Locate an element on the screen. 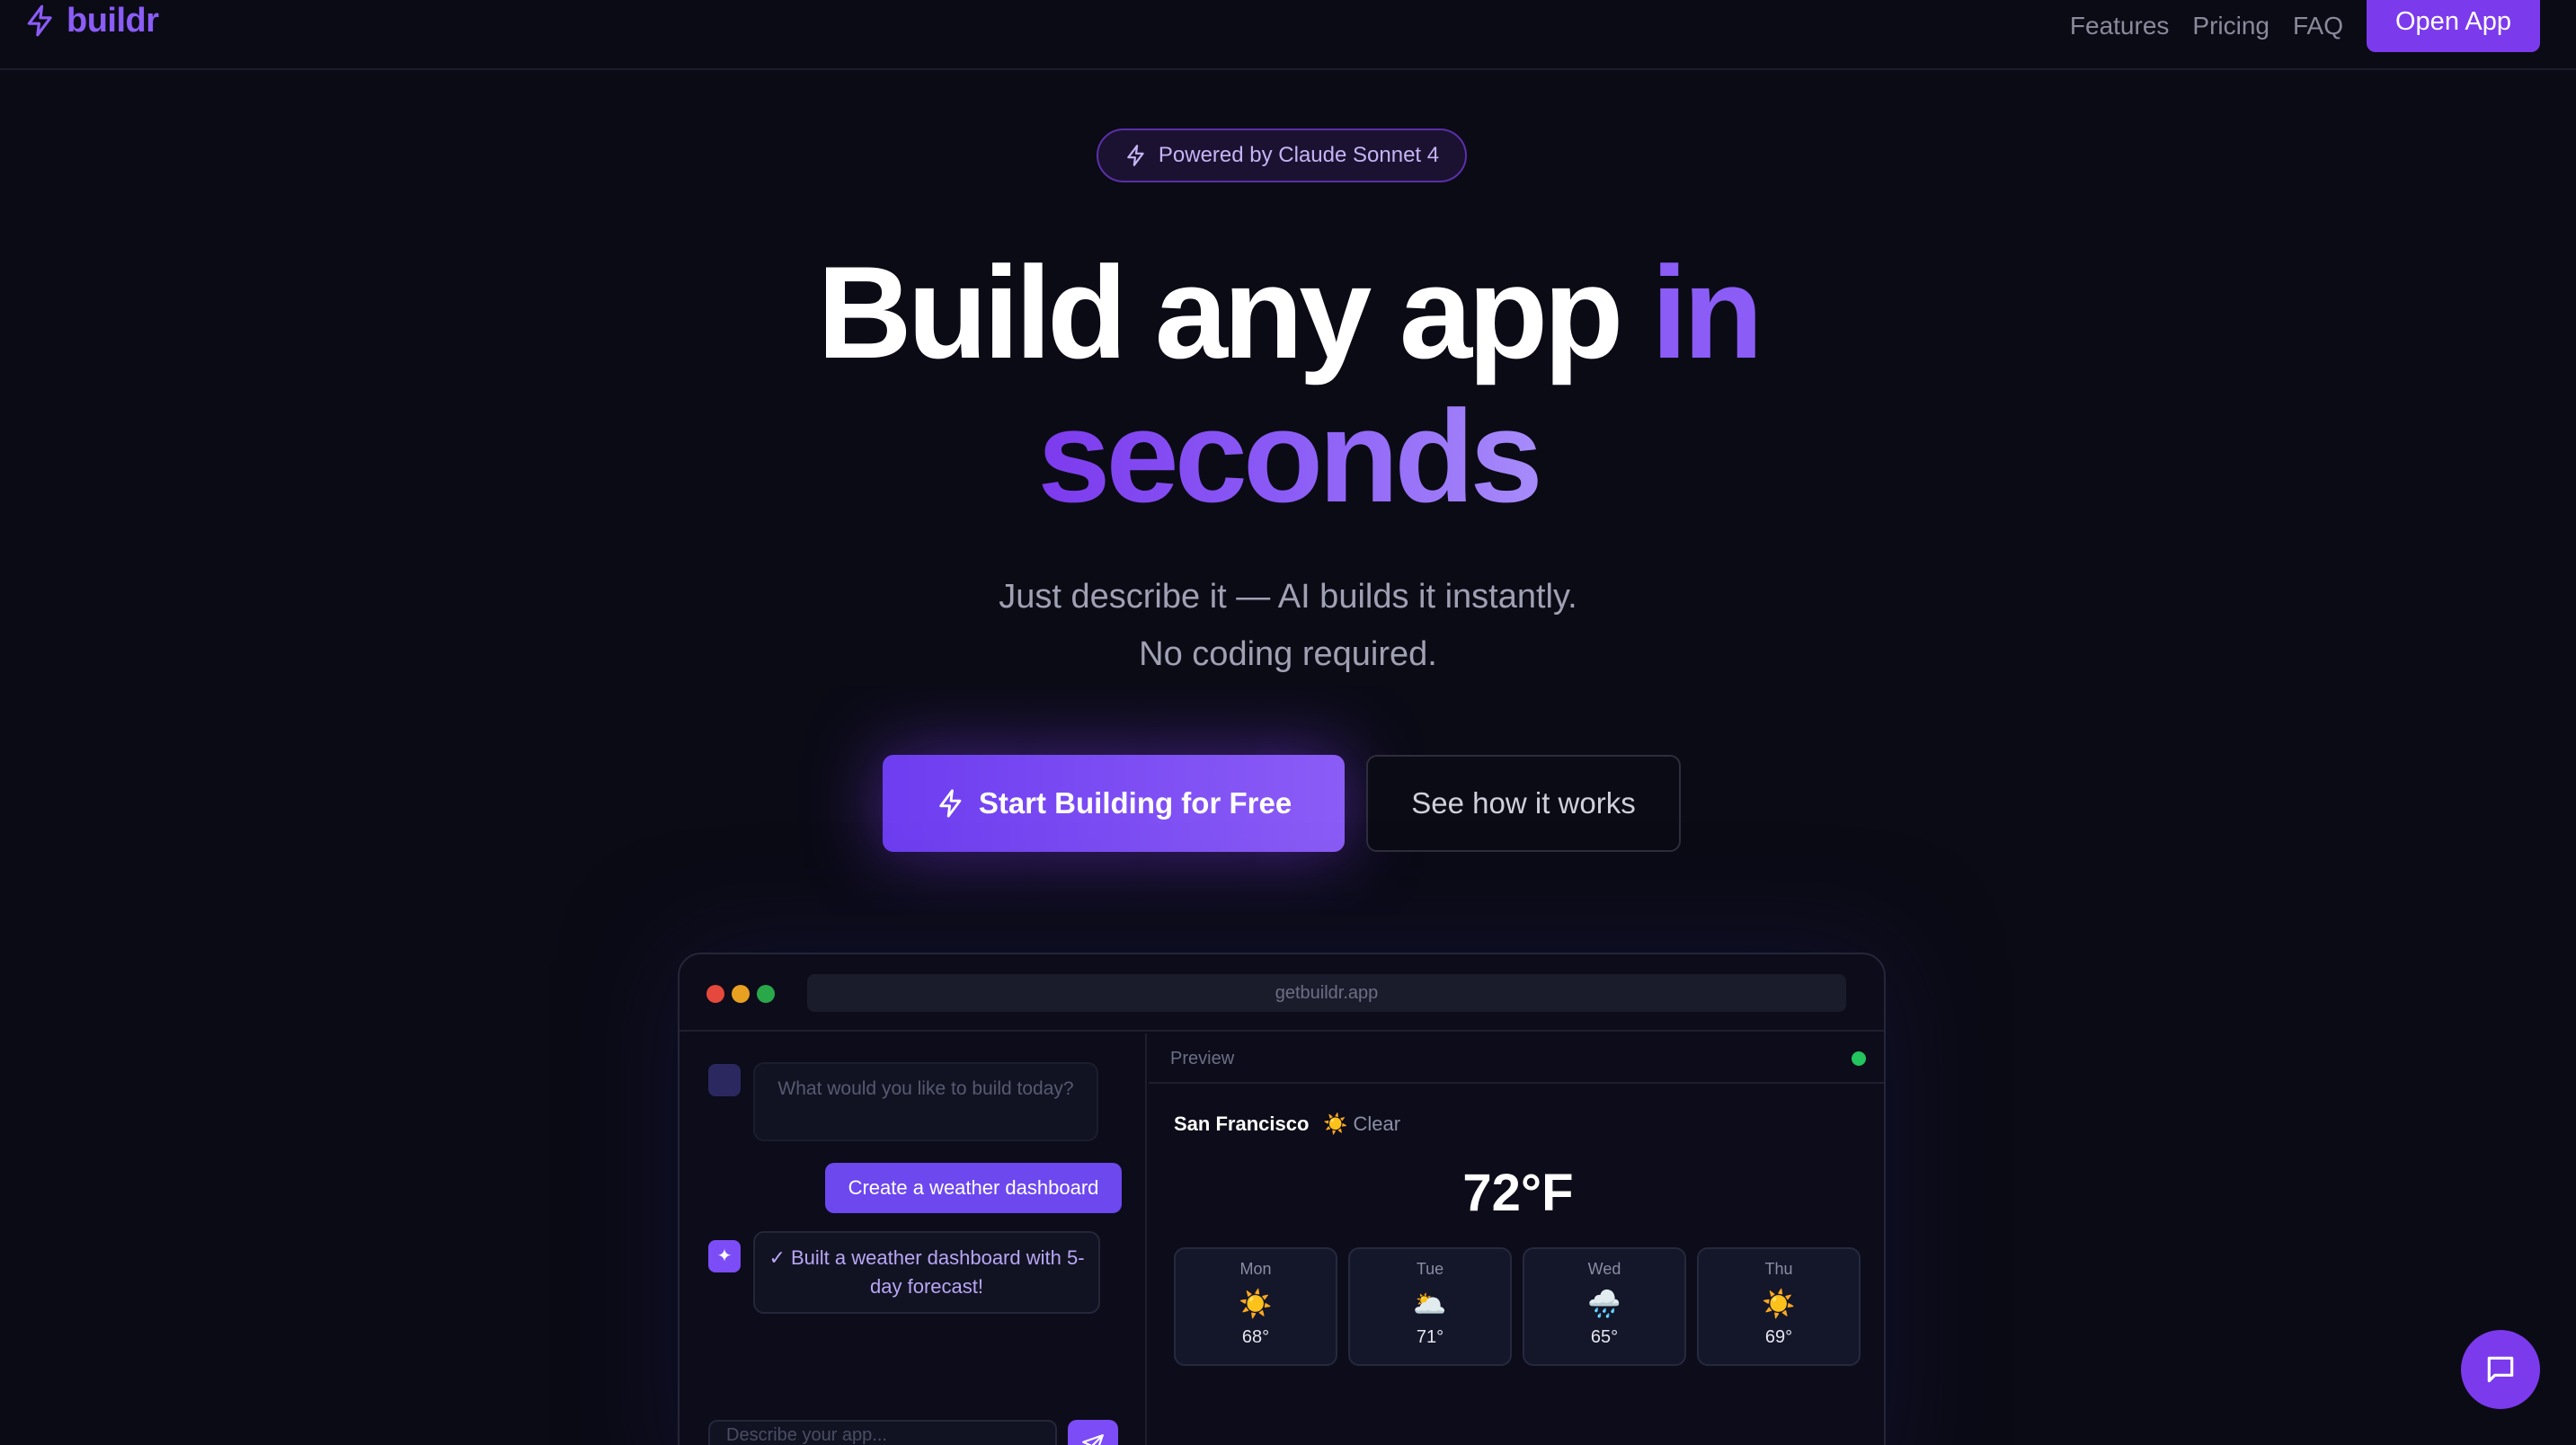  window-titlebar: getbuildr.app is located at coordinates (1282, 993).